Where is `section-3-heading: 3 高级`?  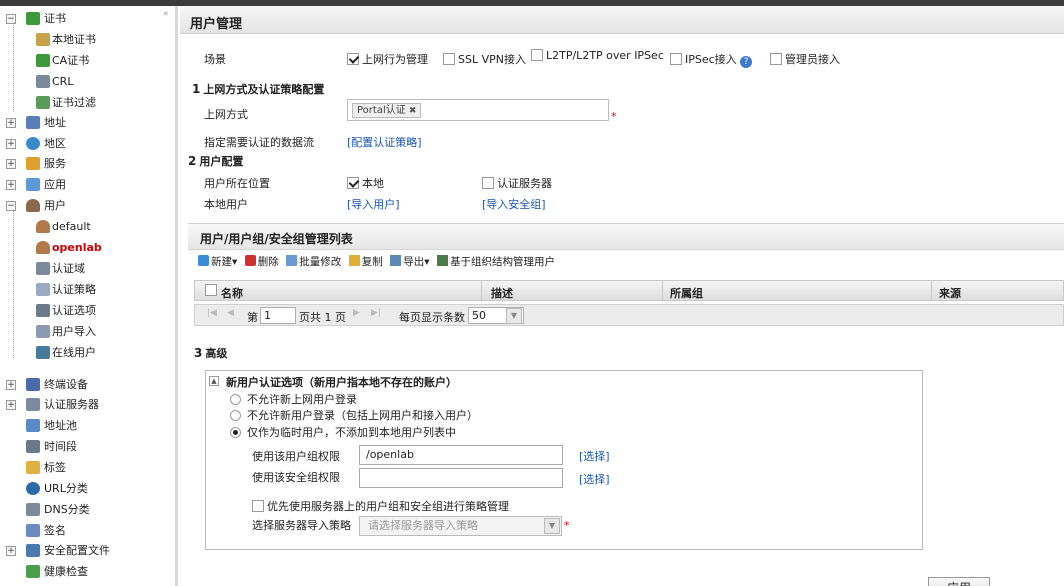
section-3-heading: 3 高级 is located at coordinates (211, 353).